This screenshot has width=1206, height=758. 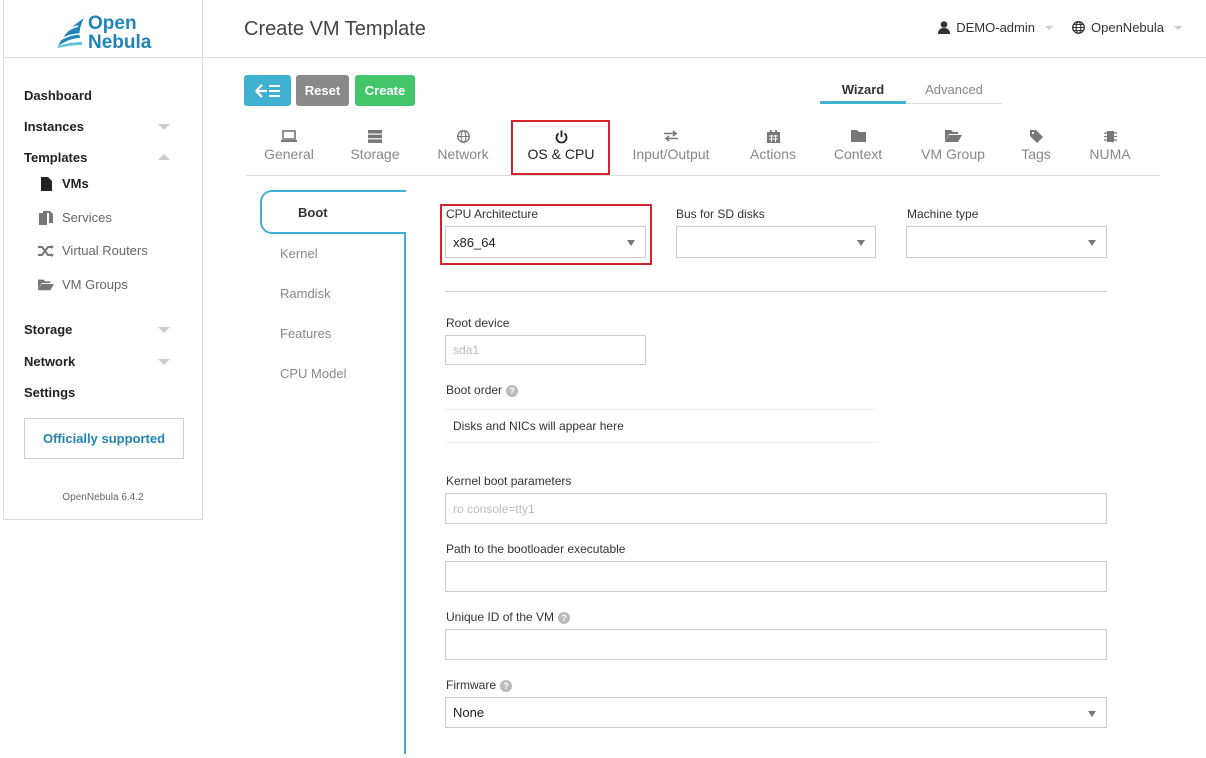 What do you see at coordinates (375, 137) in the screenshot?
I see `server-icon` at bounding box center [375, 137].